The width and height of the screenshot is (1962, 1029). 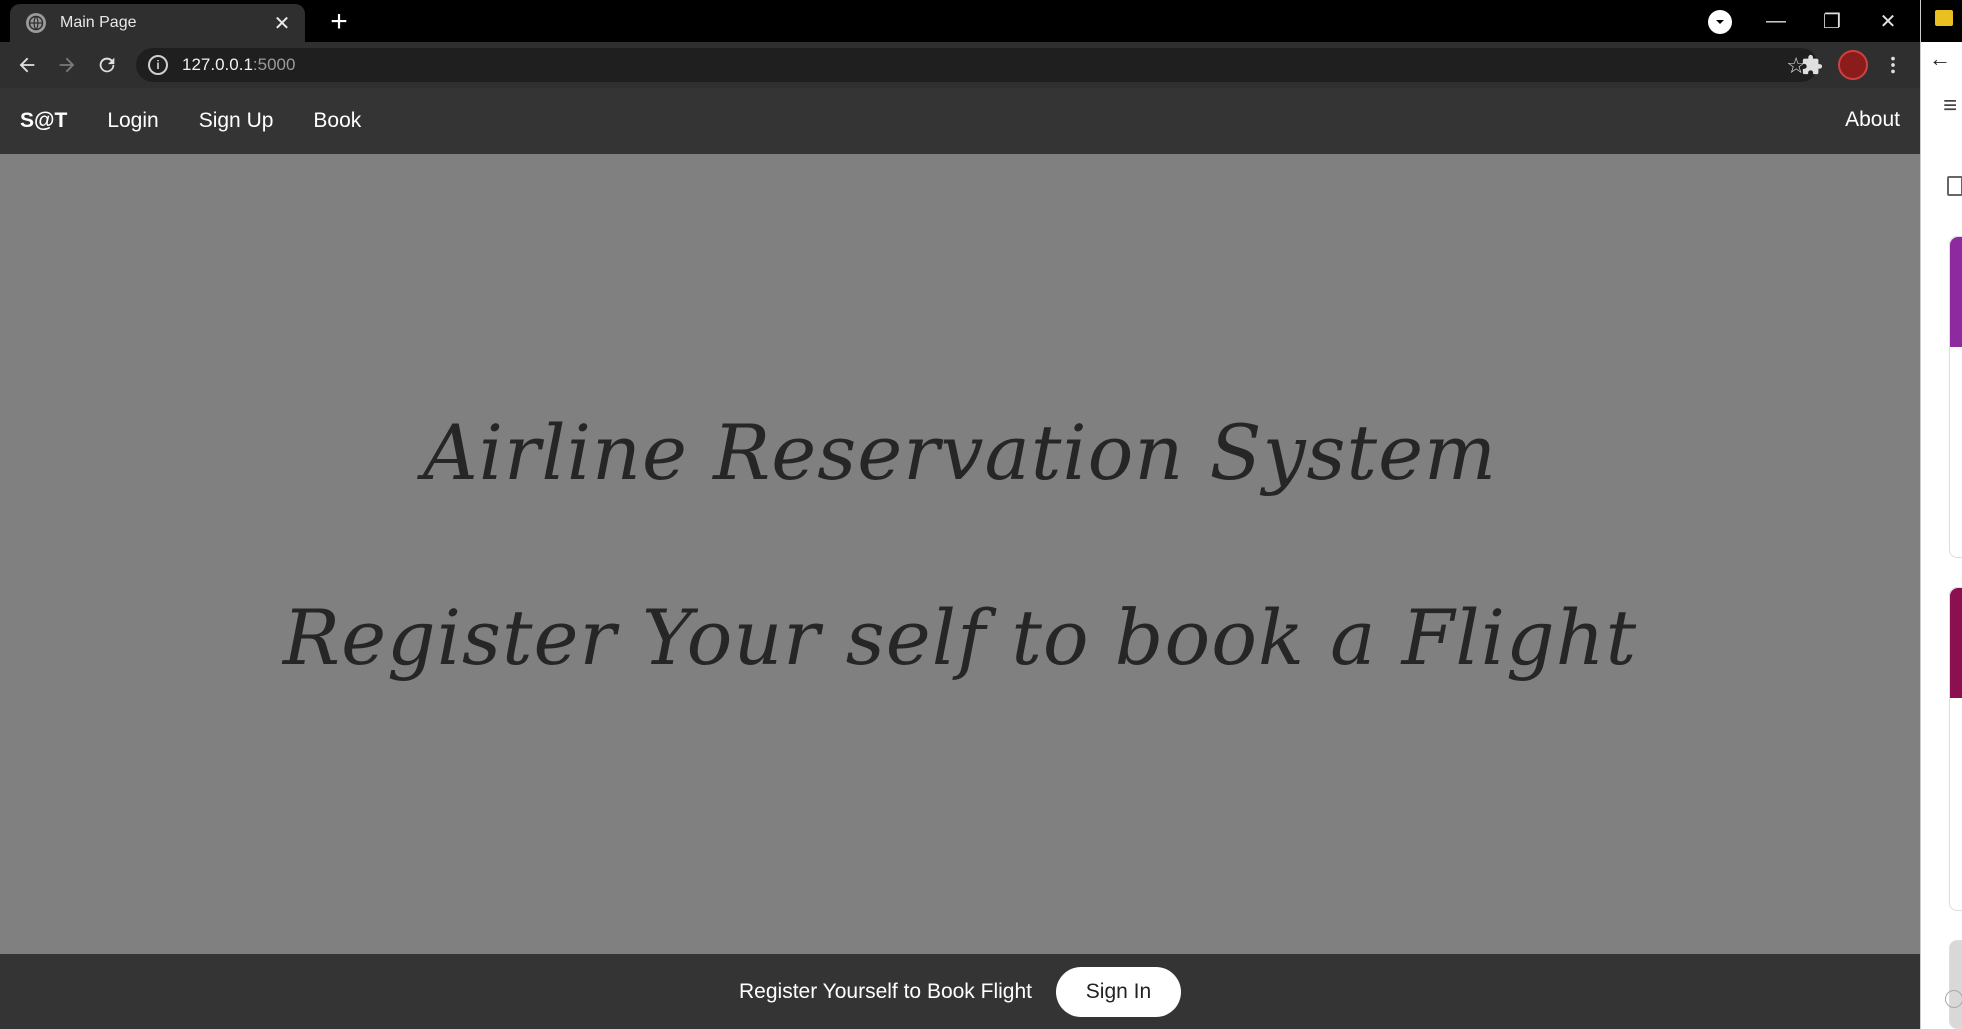 What do you see at coordinates (282, 23) in the screenshot?
I see `tab-close-icon: ✕` at bounding box center [282, 23].